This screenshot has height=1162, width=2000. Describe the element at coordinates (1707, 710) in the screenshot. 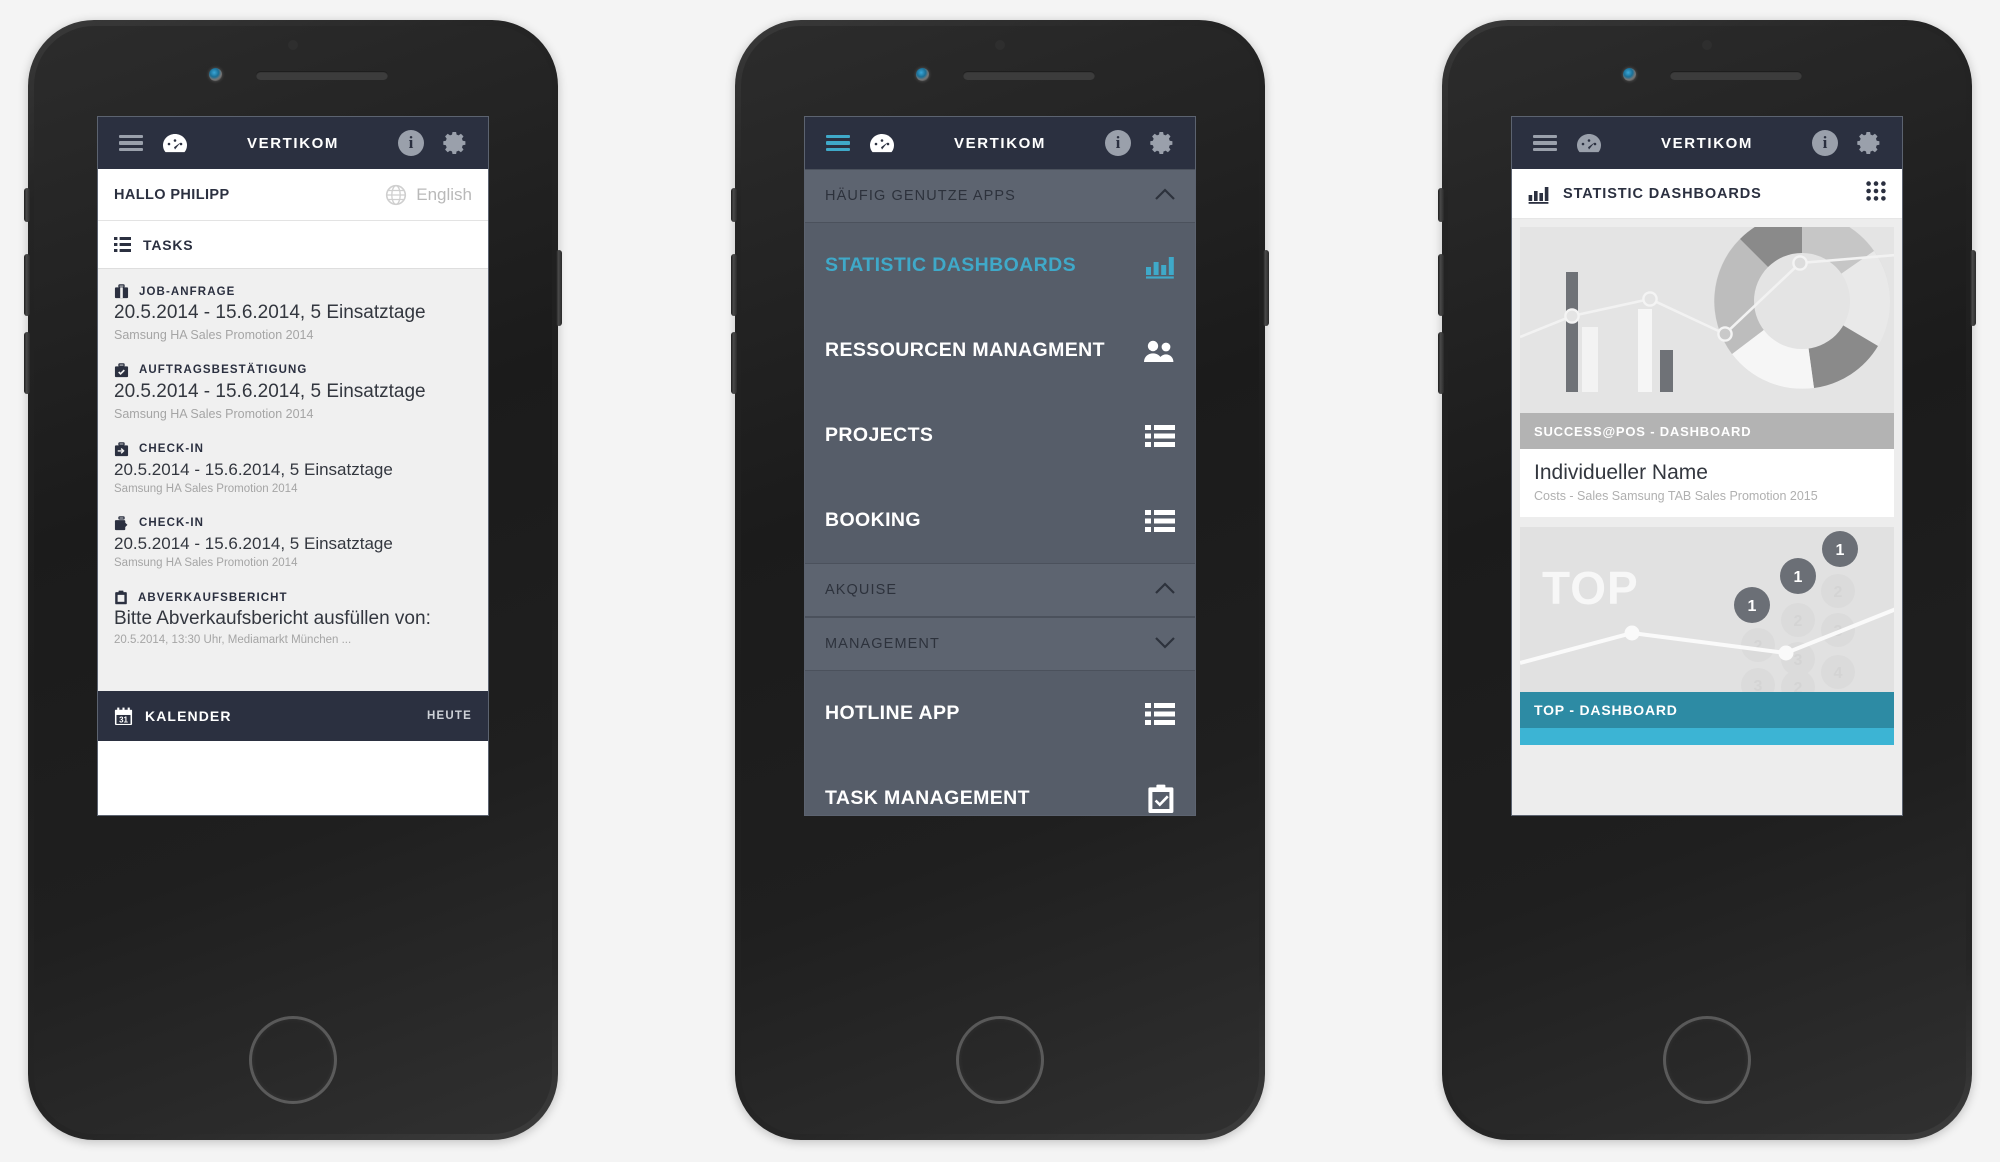

I see `card-caption: TOP - DASHBOARD` at that location.